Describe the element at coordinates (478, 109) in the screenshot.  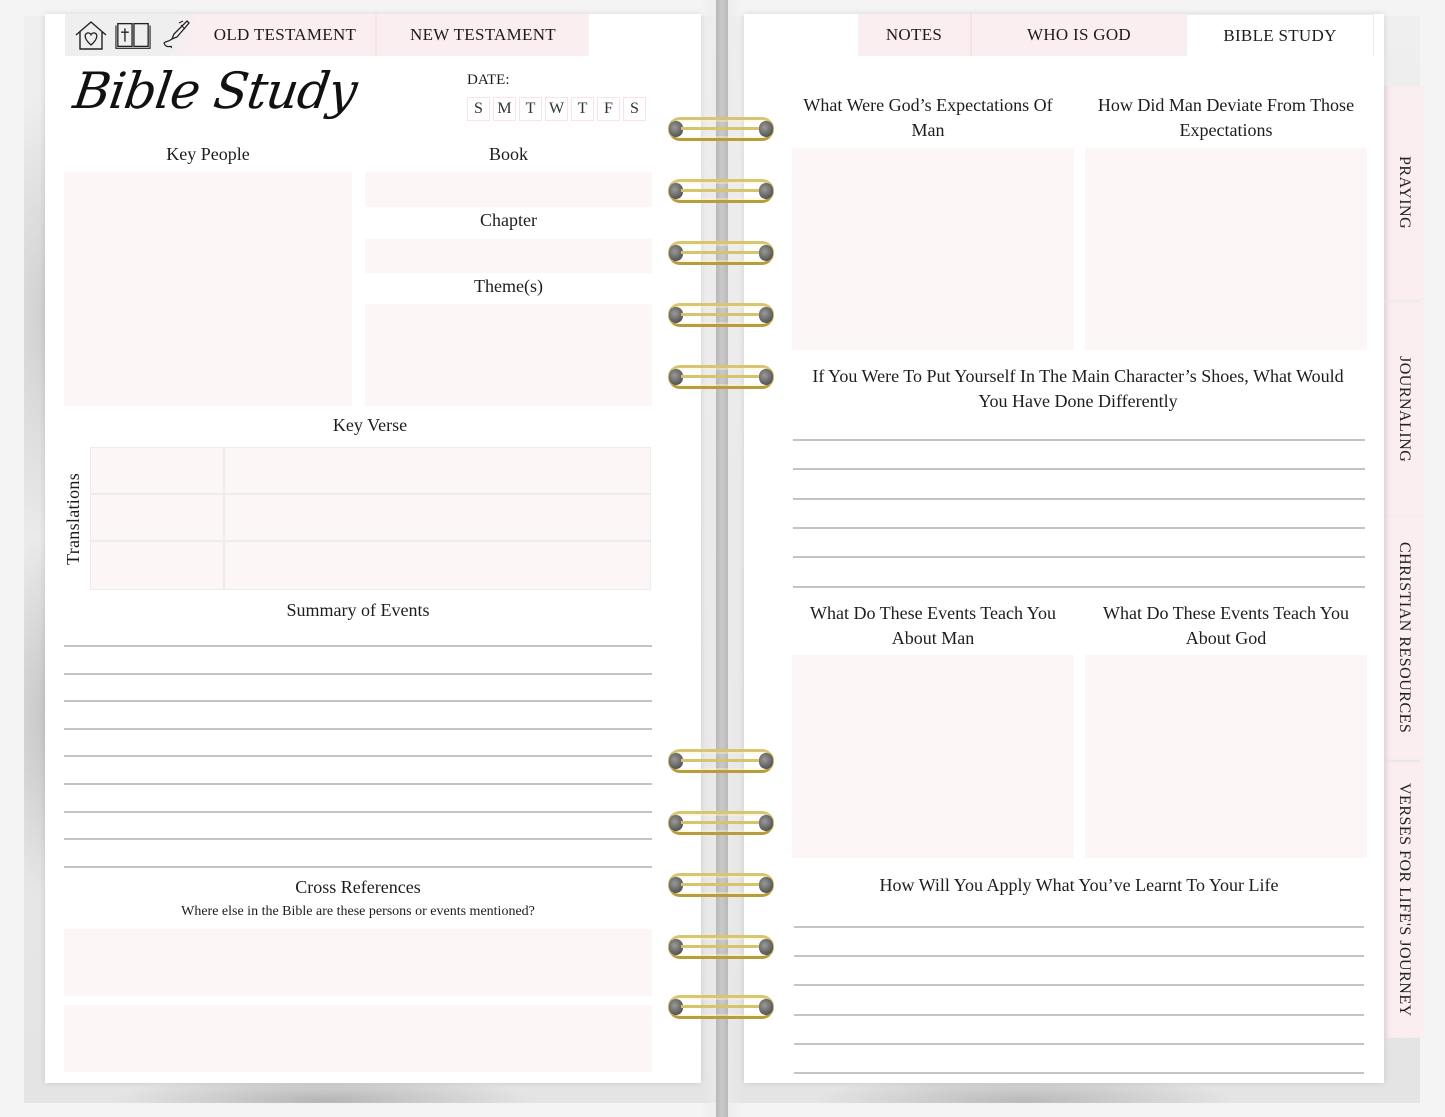
I see `day-sunday: S` at that location.